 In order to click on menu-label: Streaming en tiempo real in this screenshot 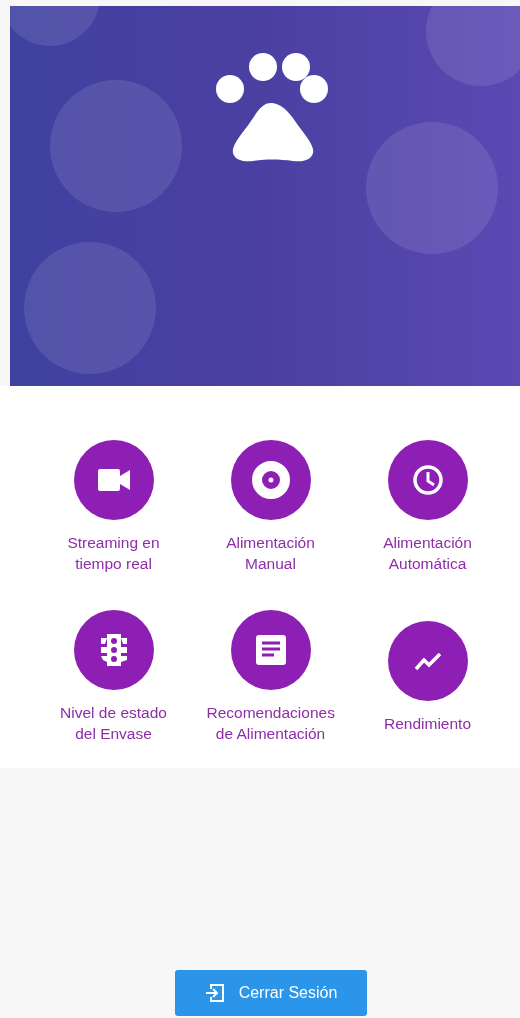, I will do `click(113, 553)`.